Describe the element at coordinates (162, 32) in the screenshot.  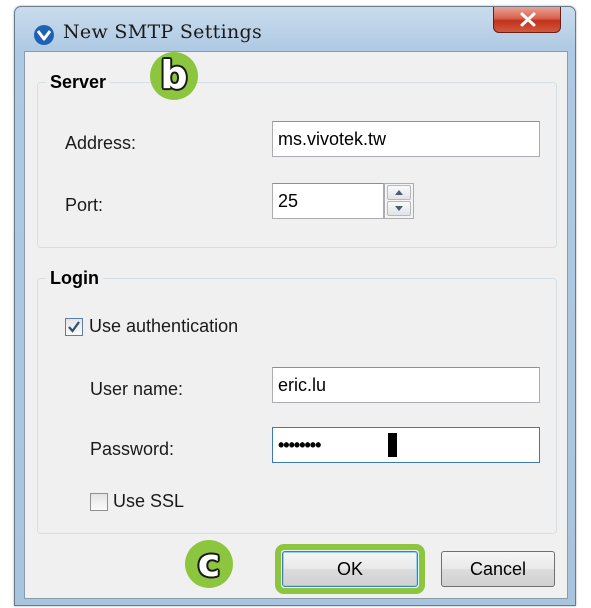
I see `window-title: New SMTP Settings` at that location.